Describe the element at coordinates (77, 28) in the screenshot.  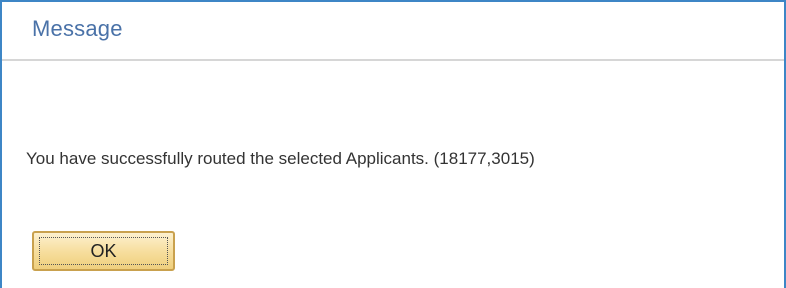
I see `dialog-title: Message` at that location.